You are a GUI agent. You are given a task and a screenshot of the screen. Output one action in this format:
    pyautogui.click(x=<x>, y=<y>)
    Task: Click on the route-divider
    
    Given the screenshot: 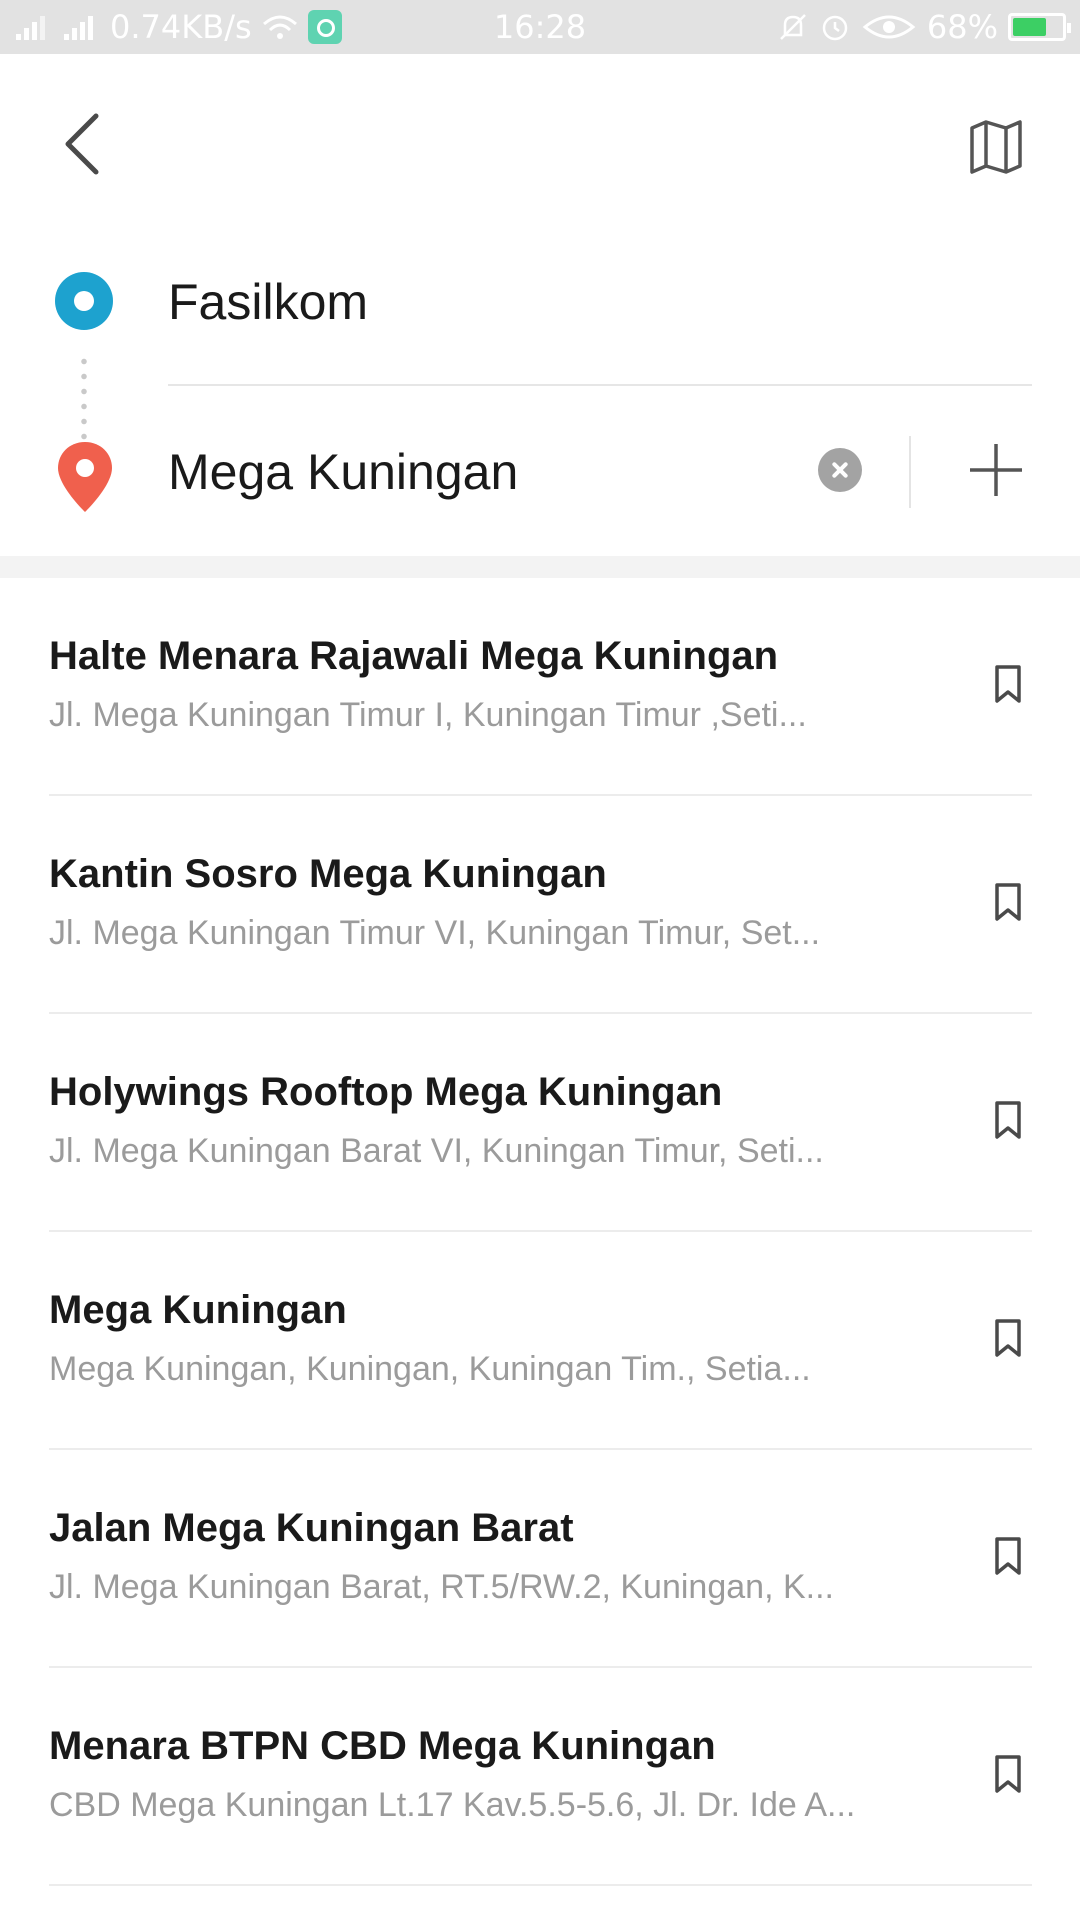 What is the action you would take?
    pyautogui.click(x=600, y=385)
    